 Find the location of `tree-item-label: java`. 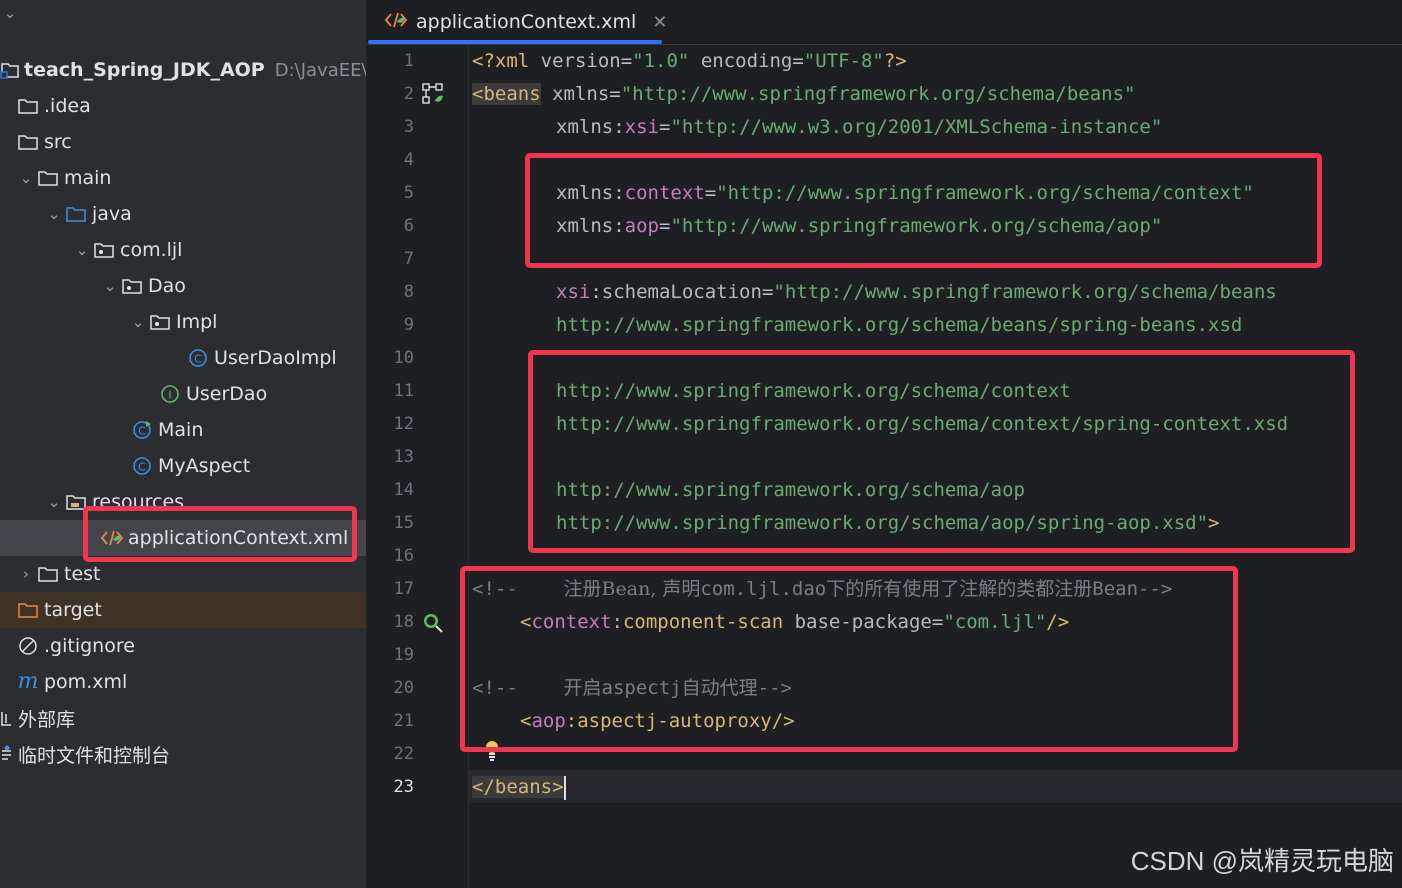

tree-item-label: java is located at coordinates (112, 214).